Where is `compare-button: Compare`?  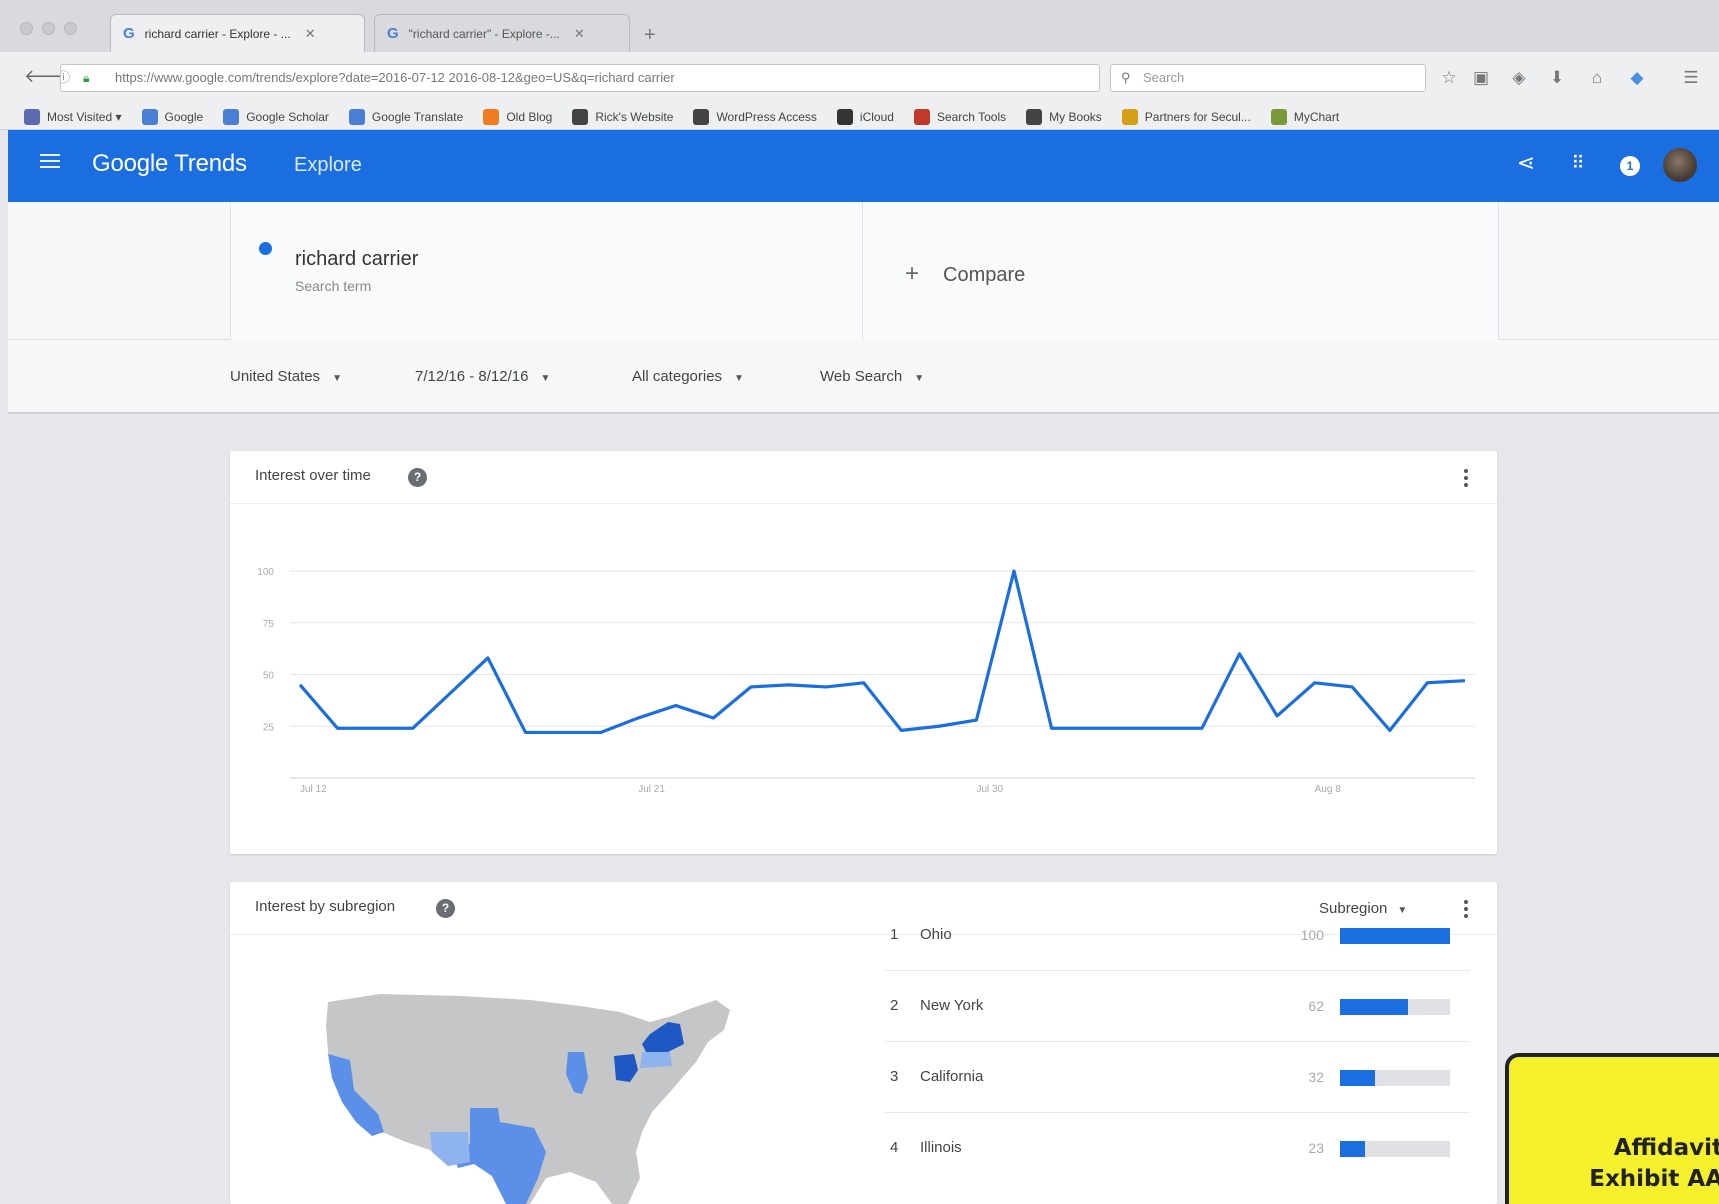 compare-button: Compare is located at coordinates (984, 275).